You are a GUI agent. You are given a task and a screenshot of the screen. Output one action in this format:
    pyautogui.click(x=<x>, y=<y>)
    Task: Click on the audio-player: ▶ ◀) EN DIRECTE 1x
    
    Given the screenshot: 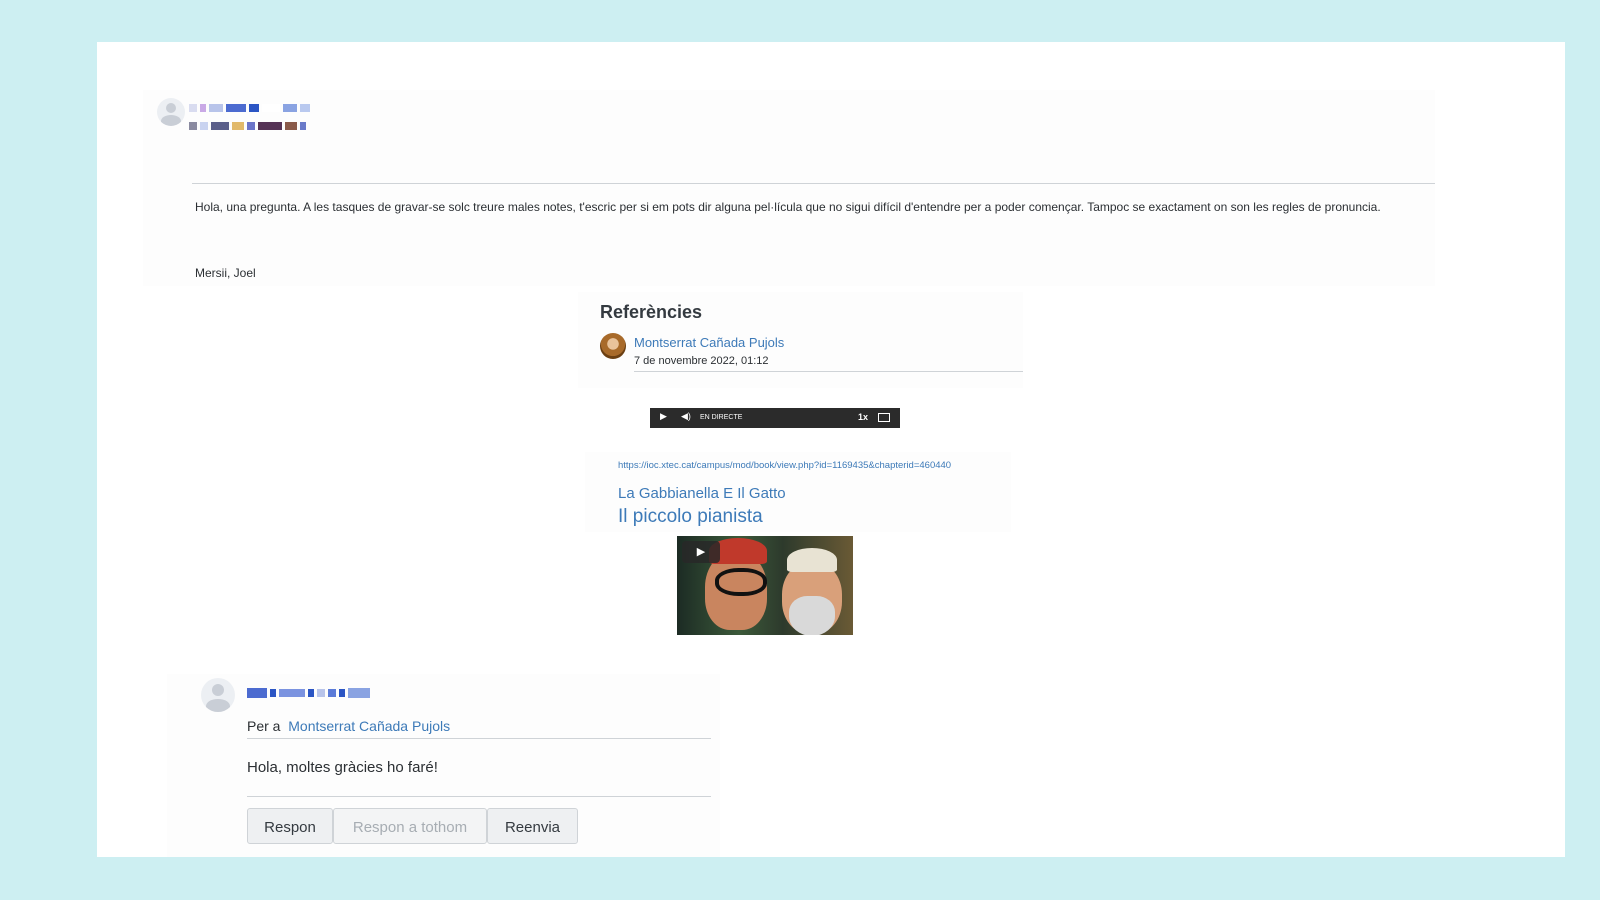 What is the action you would take?
    pyautogui.click(x=775, y=418)
    